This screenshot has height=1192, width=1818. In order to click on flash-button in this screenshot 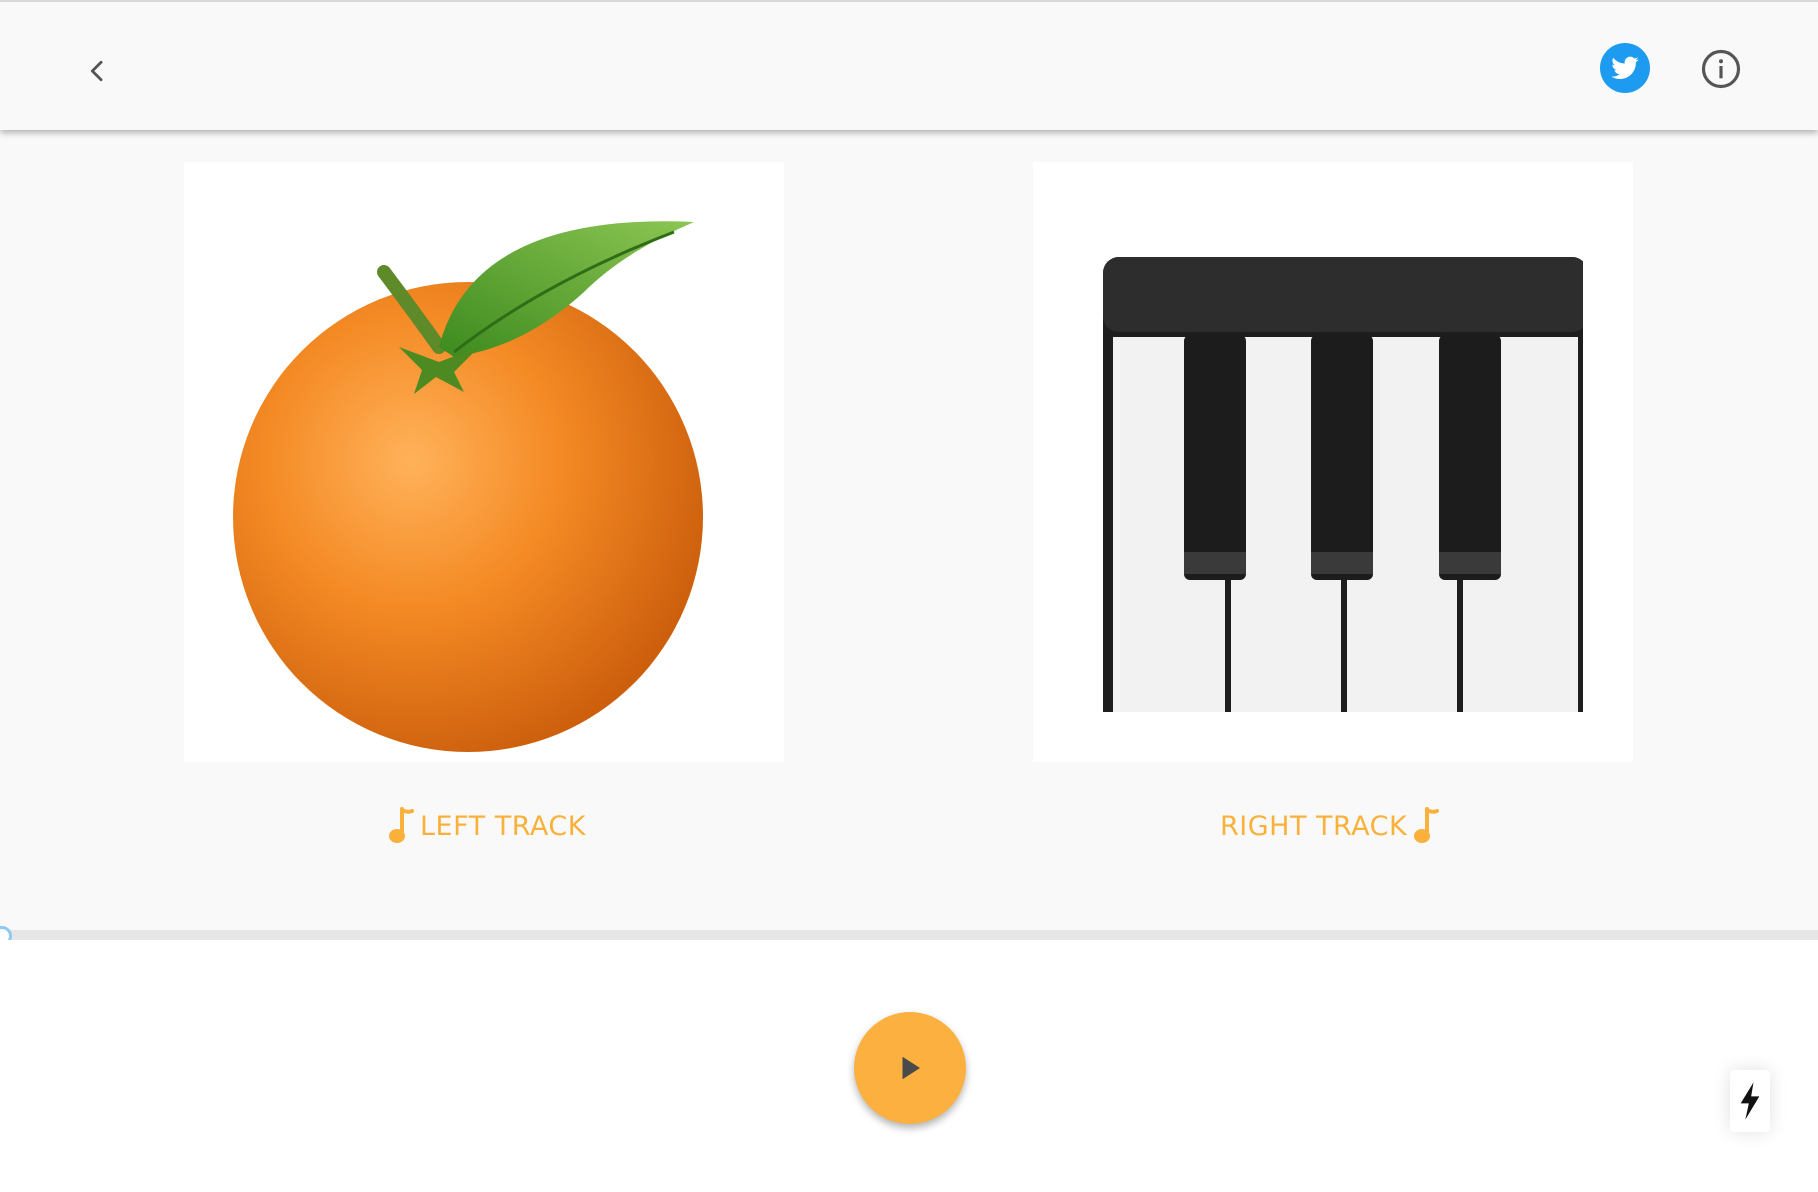, I will do `click(1750, 1101)`.